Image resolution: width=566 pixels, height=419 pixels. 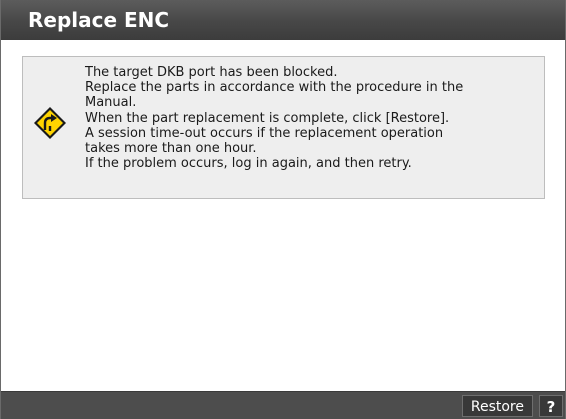 What do you see at coordinates (99, 20) in the screenshot?
I see `dialog-title: Replace ENC` at bounding box center [99, 20].